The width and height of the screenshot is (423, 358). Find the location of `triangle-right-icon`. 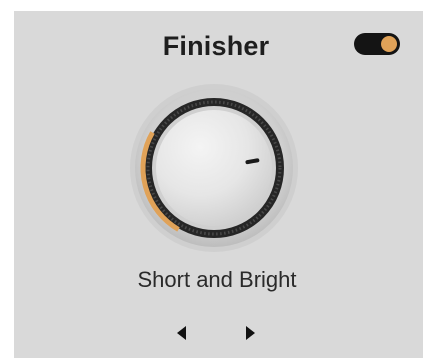

triangle-right-icon is located at coordinates (250, 333).